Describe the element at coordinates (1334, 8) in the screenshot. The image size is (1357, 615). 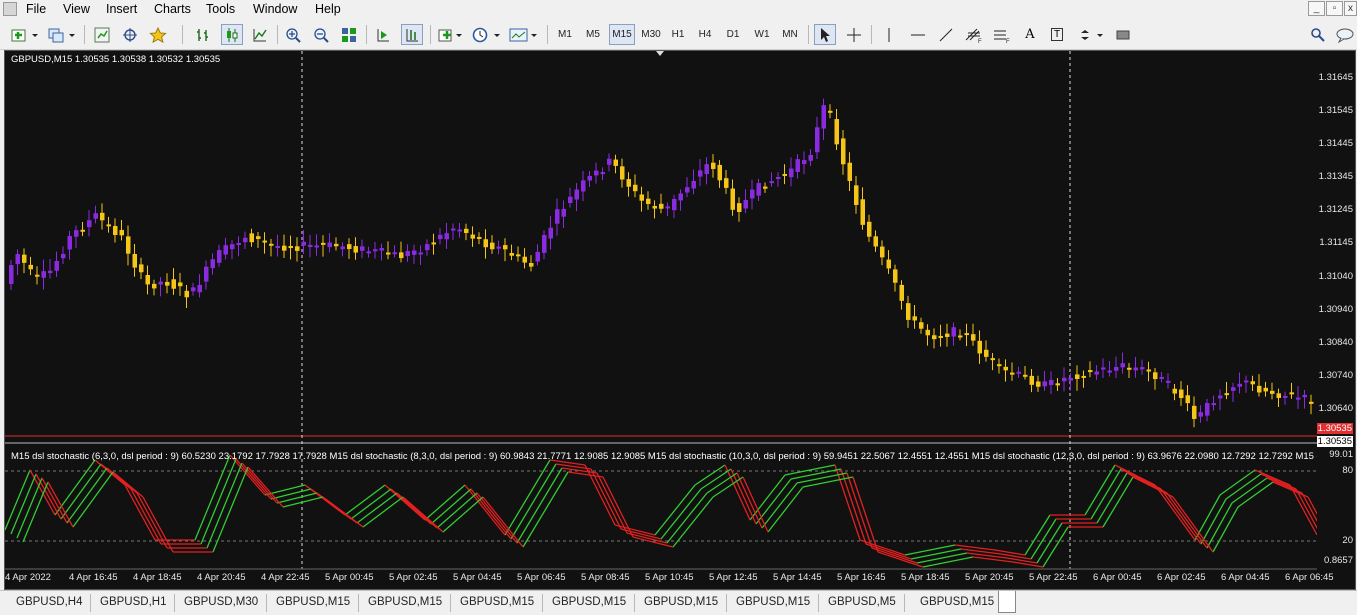
I see `restore-button: ▫` at that location.